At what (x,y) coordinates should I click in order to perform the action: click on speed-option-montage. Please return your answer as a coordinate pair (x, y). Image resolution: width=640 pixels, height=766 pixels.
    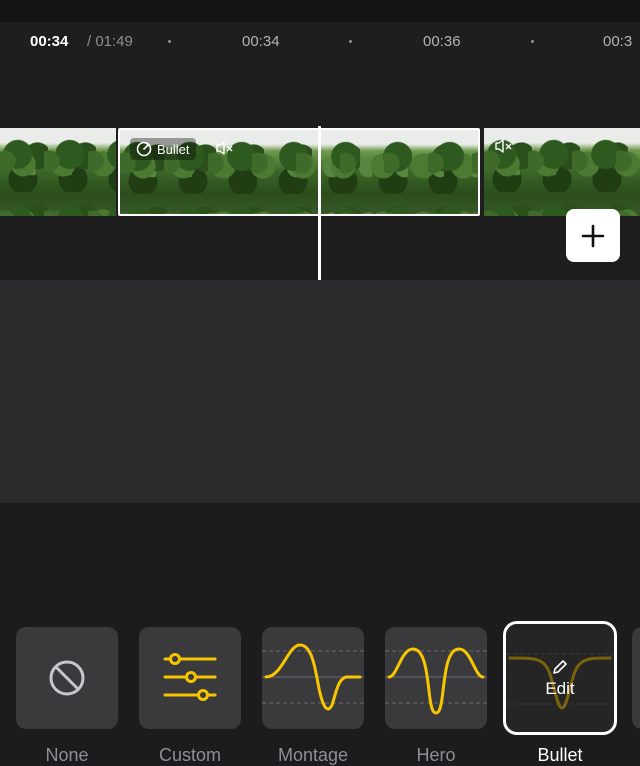
    Looking at the image, I should click on (313, 678).